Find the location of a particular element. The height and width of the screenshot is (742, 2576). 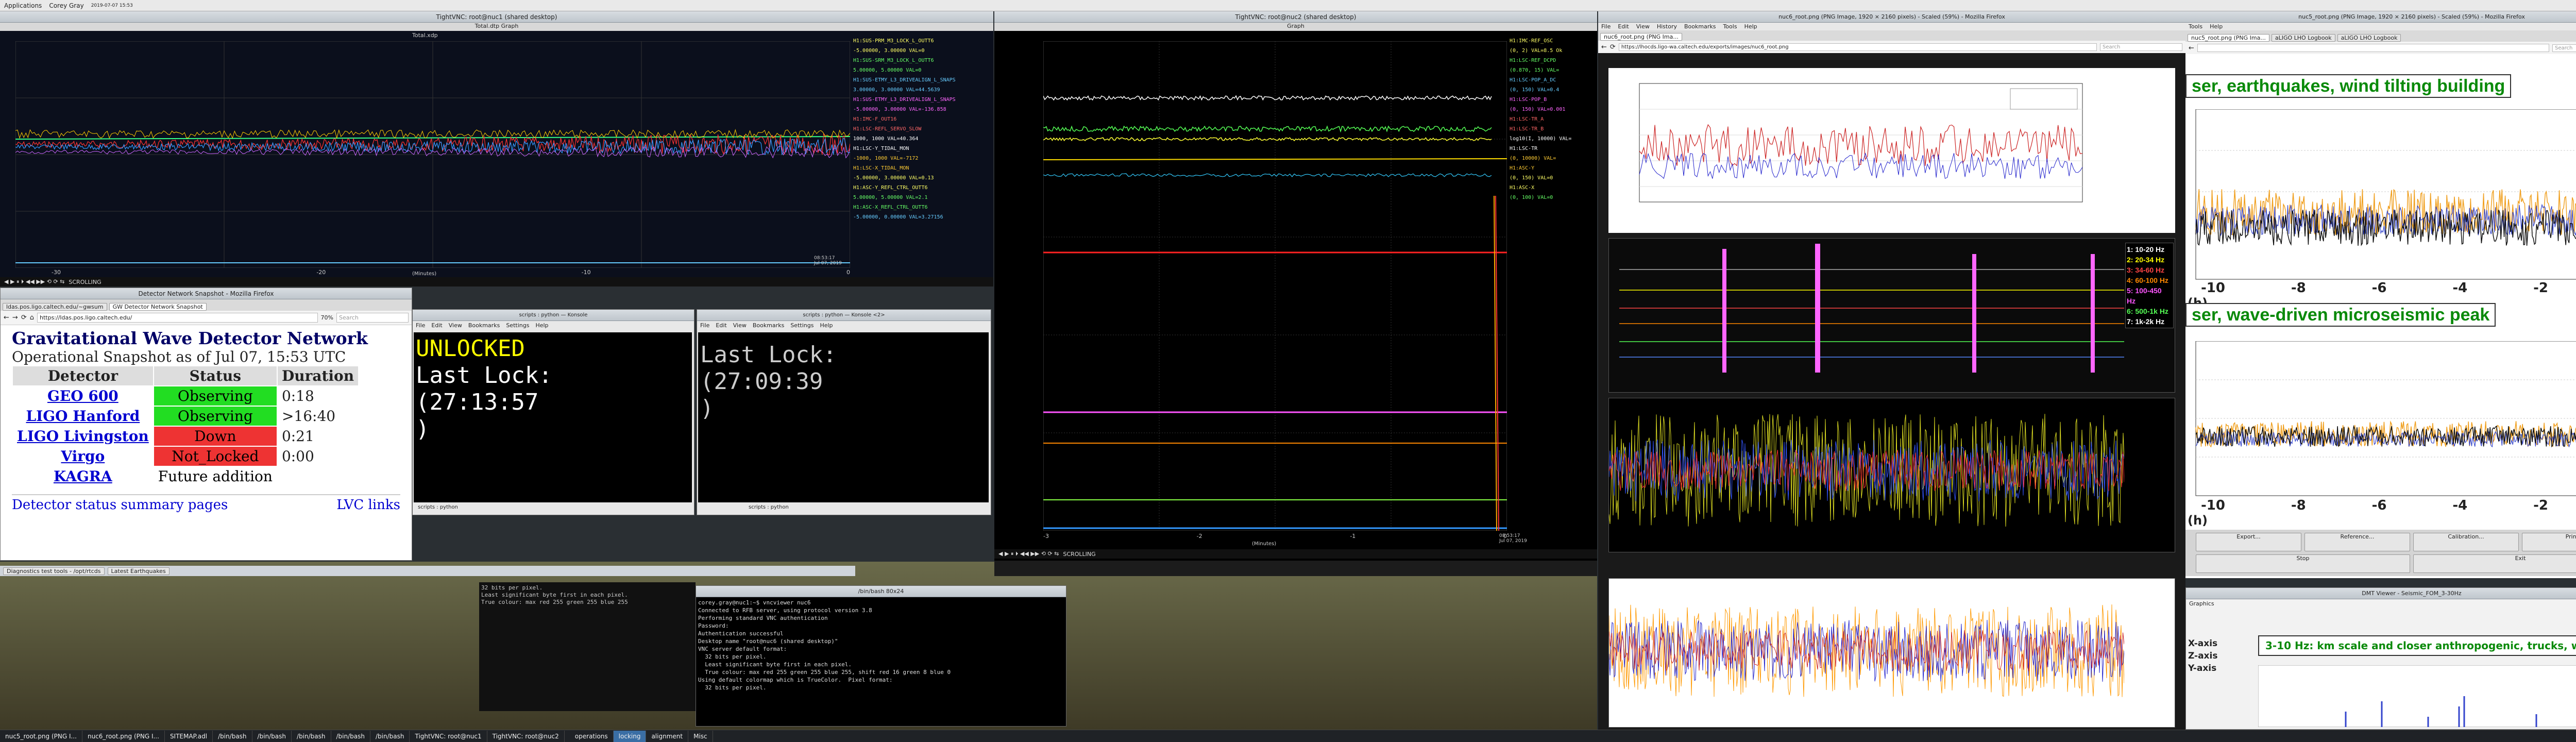

workspace-alignment: alignment is located at coordinates (667, 736).